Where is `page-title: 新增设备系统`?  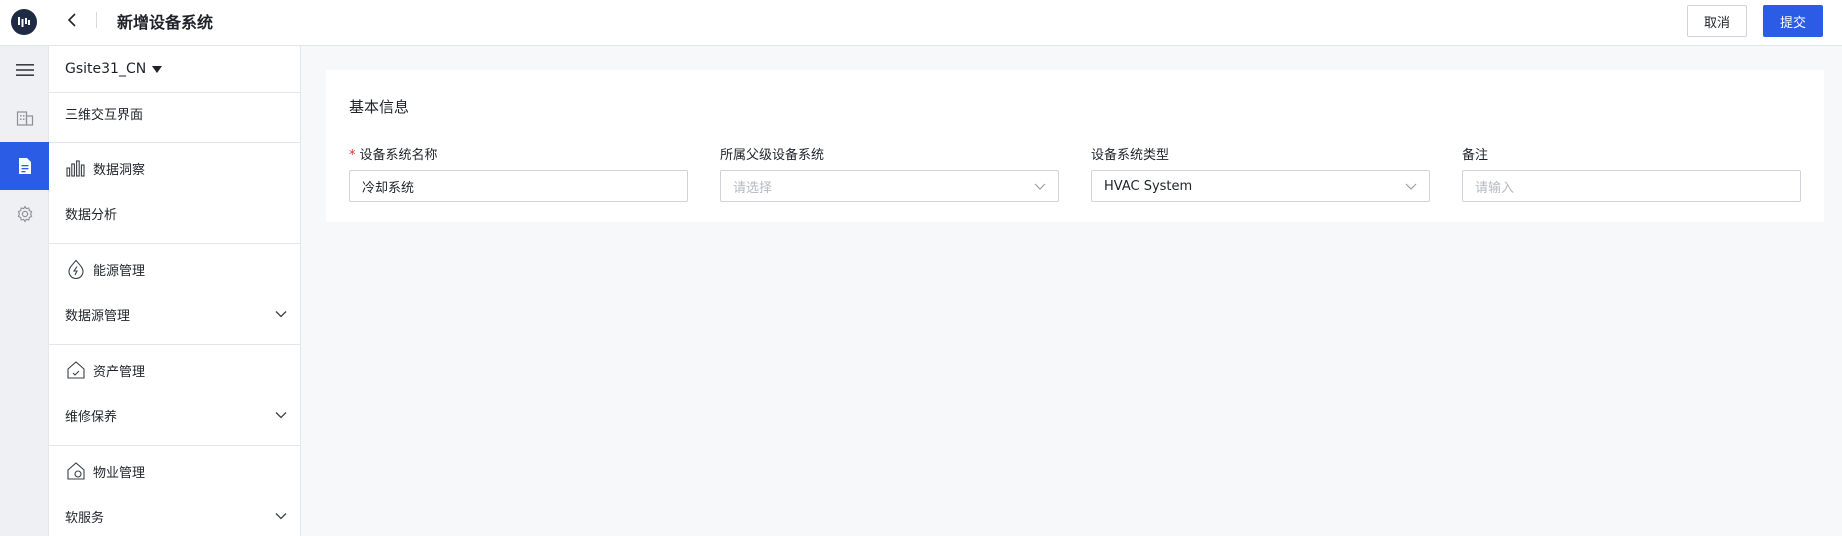 page-title: 新增设备系统 is located at coordinates (165, 22).